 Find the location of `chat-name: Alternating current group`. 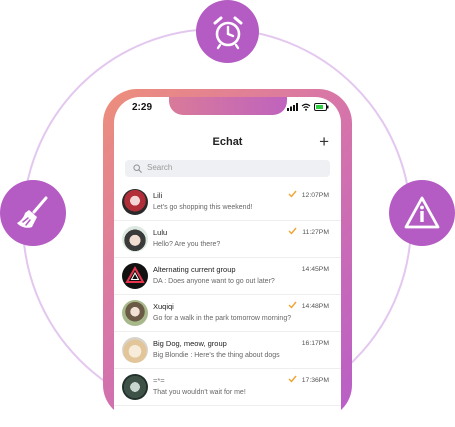

chat-name: Alternating current group is located at coordinates (194, 269).